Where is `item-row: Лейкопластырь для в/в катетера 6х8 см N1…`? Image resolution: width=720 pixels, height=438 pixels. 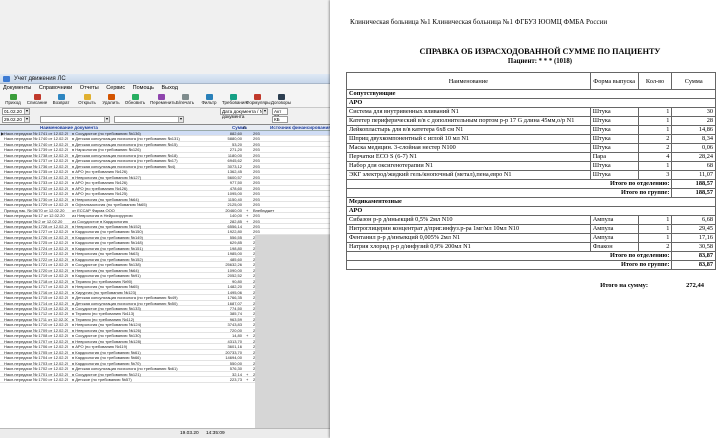
item-row: Лейкопластырь для в/в катетера 6х8 см N1… is located at coordinates (531, 130).